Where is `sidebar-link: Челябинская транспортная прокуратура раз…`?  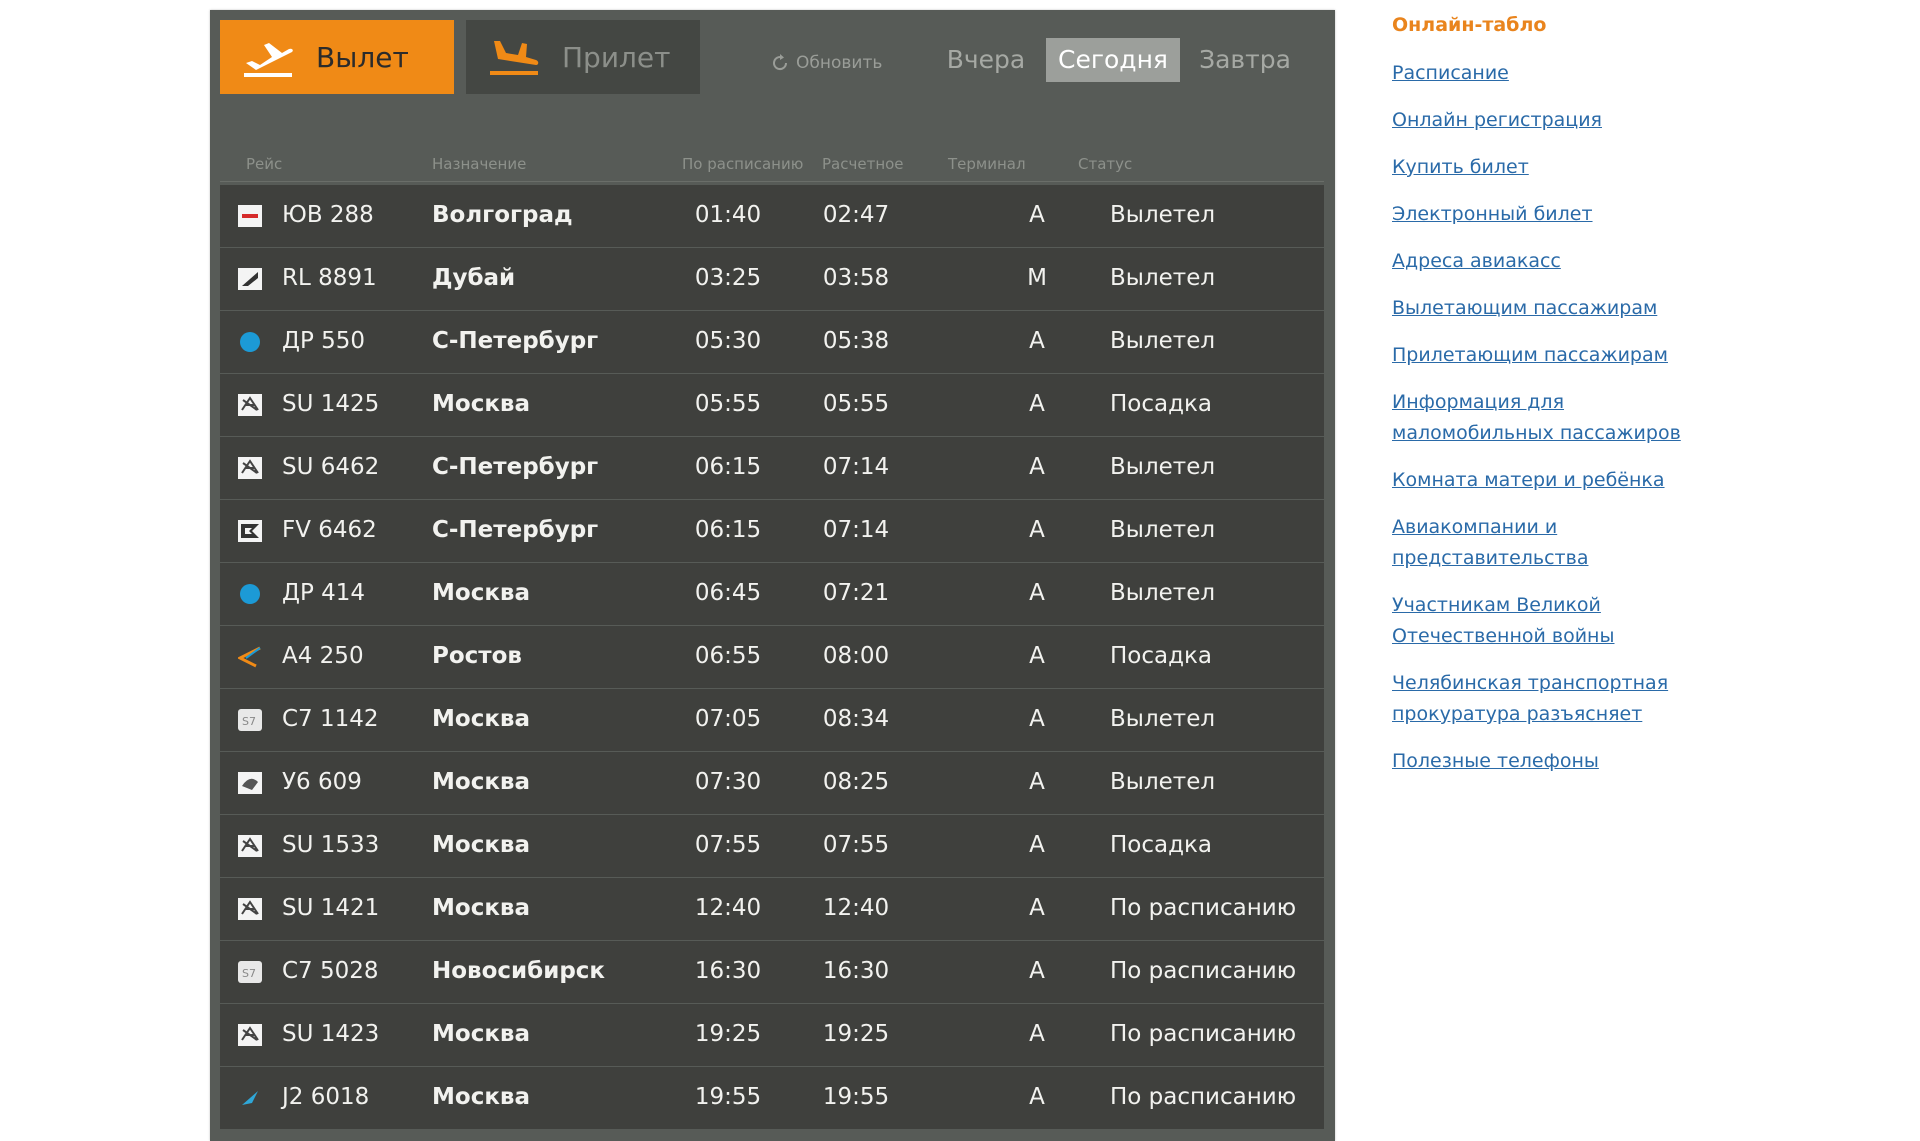 sidebar-link: Челябинская транспортная прокуратура раз… is located at coordinates (1557, 699).